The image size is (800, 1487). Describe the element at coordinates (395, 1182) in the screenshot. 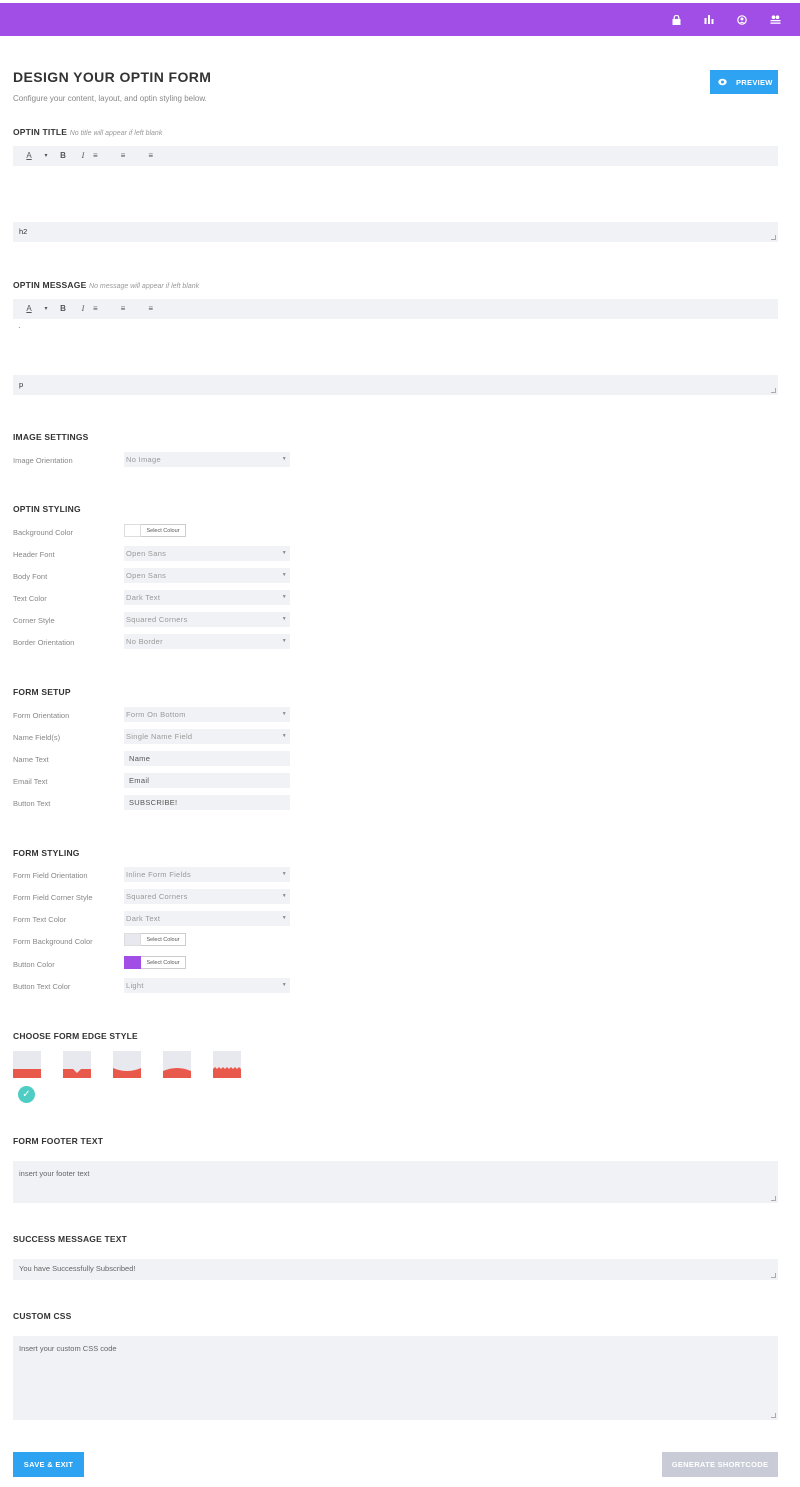

I see `footer-text-textarea: insert your footer text` at that location.